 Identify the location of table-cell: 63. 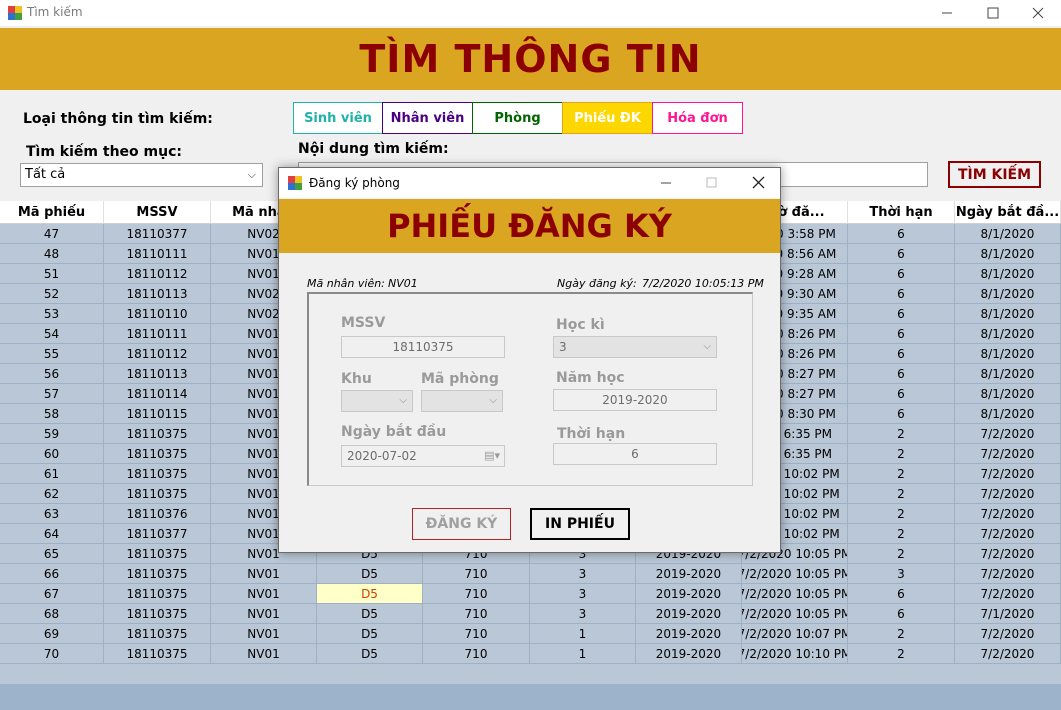
(52, 514).